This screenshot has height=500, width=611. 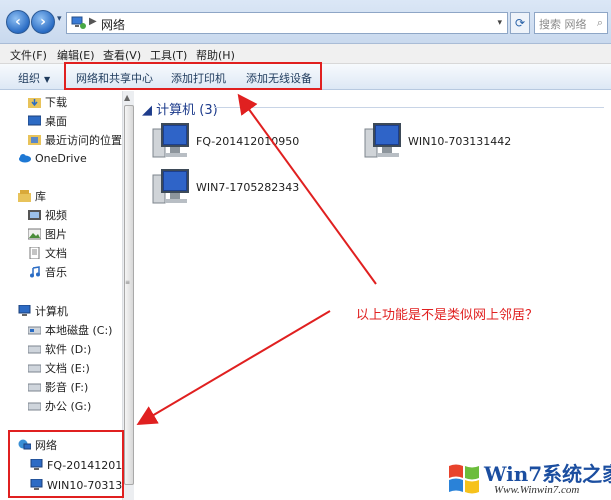 What do you see at coordinates (233, 368) in the screenshot?
I see `arrow-to-network` at bounding box center [233, 368].